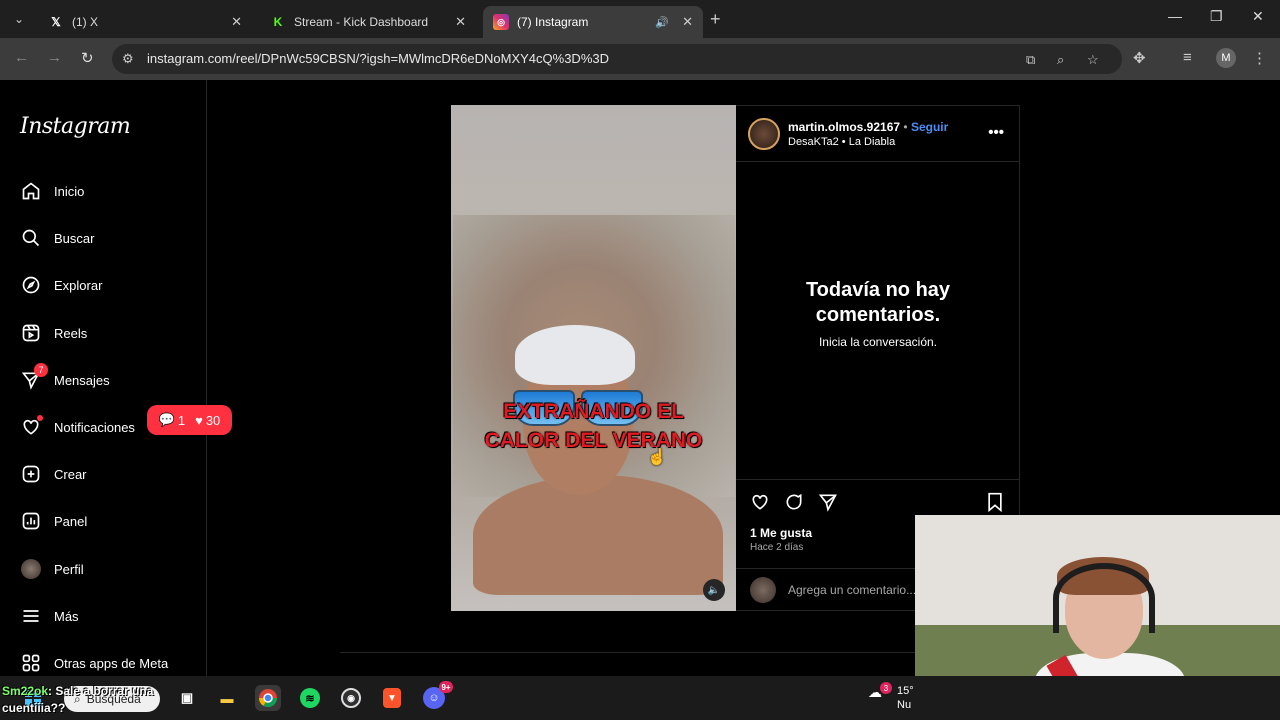 The height and width of the screenshot is (720, 1280). I want to click on profile-avatar: M, so click(1226, 58).